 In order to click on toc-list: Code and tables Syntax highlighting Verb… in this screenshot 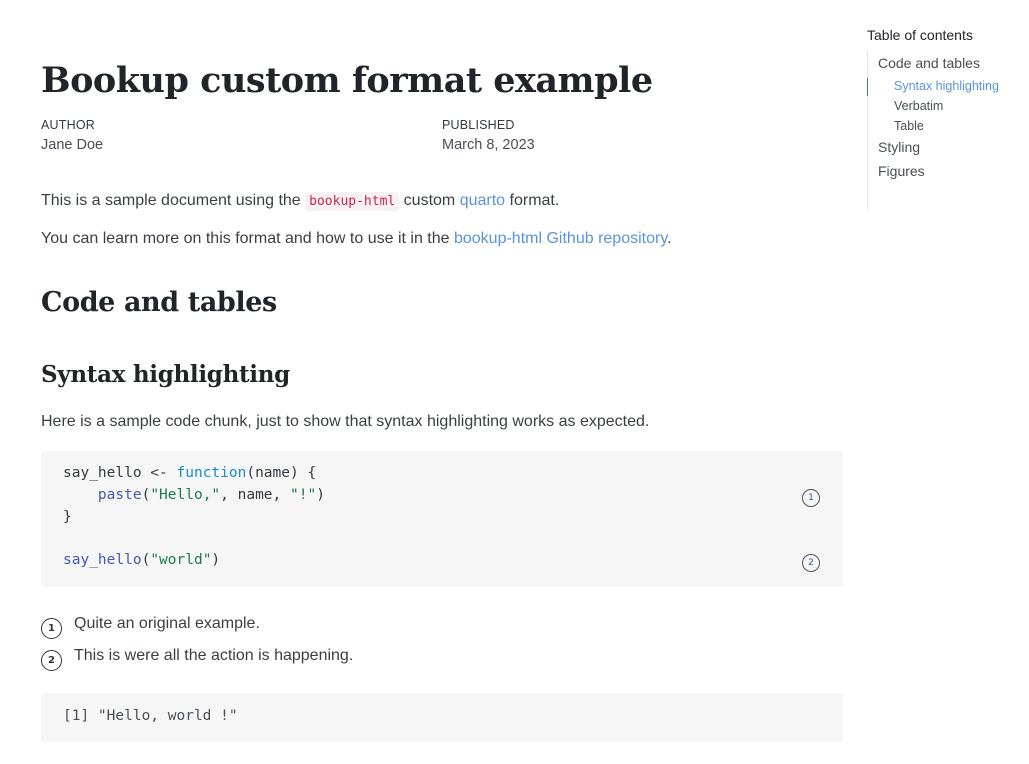, I will do `click(947, 130)`.